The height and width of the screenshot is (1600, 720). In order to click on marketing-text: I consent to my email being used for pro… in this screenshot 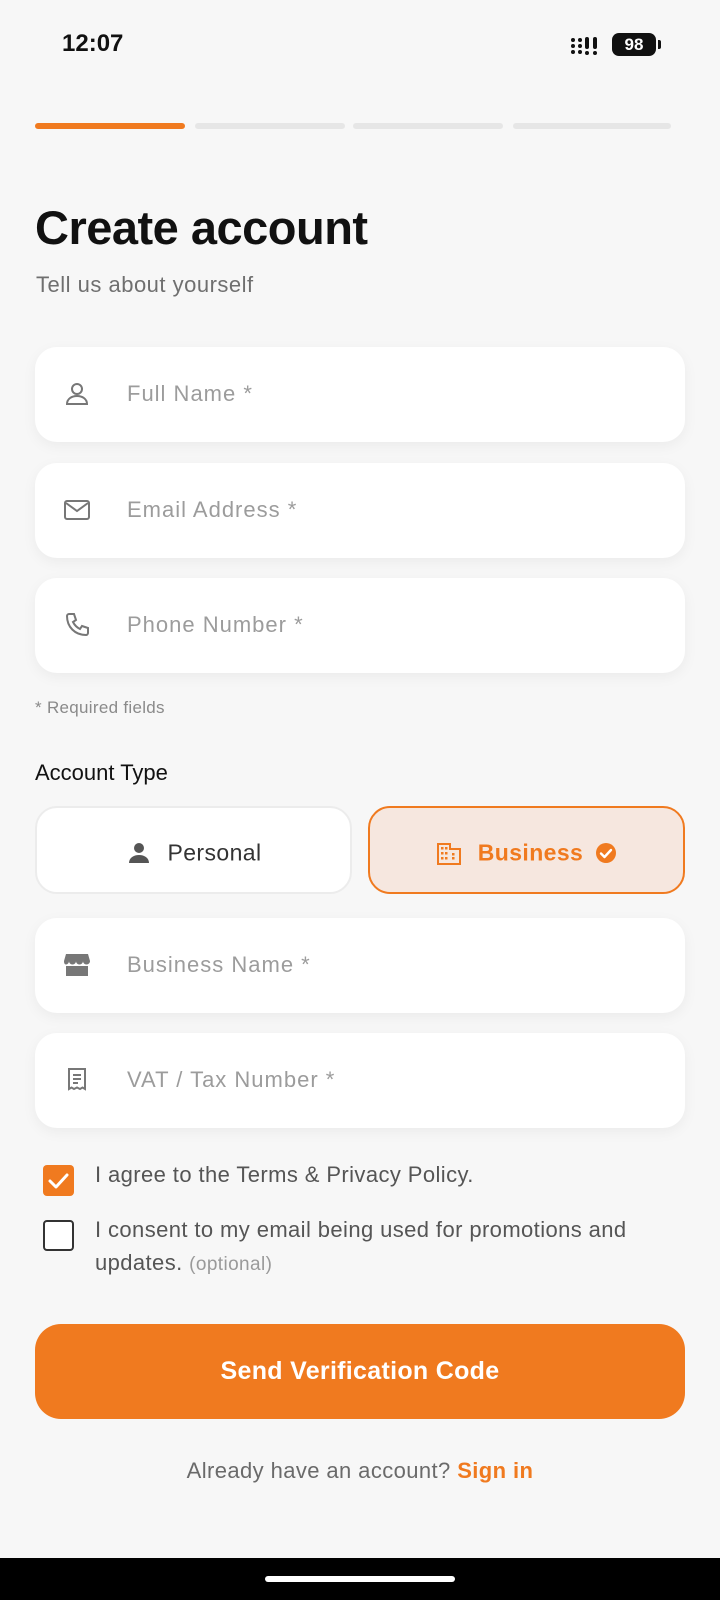, I will do `click(395, 1247)`.